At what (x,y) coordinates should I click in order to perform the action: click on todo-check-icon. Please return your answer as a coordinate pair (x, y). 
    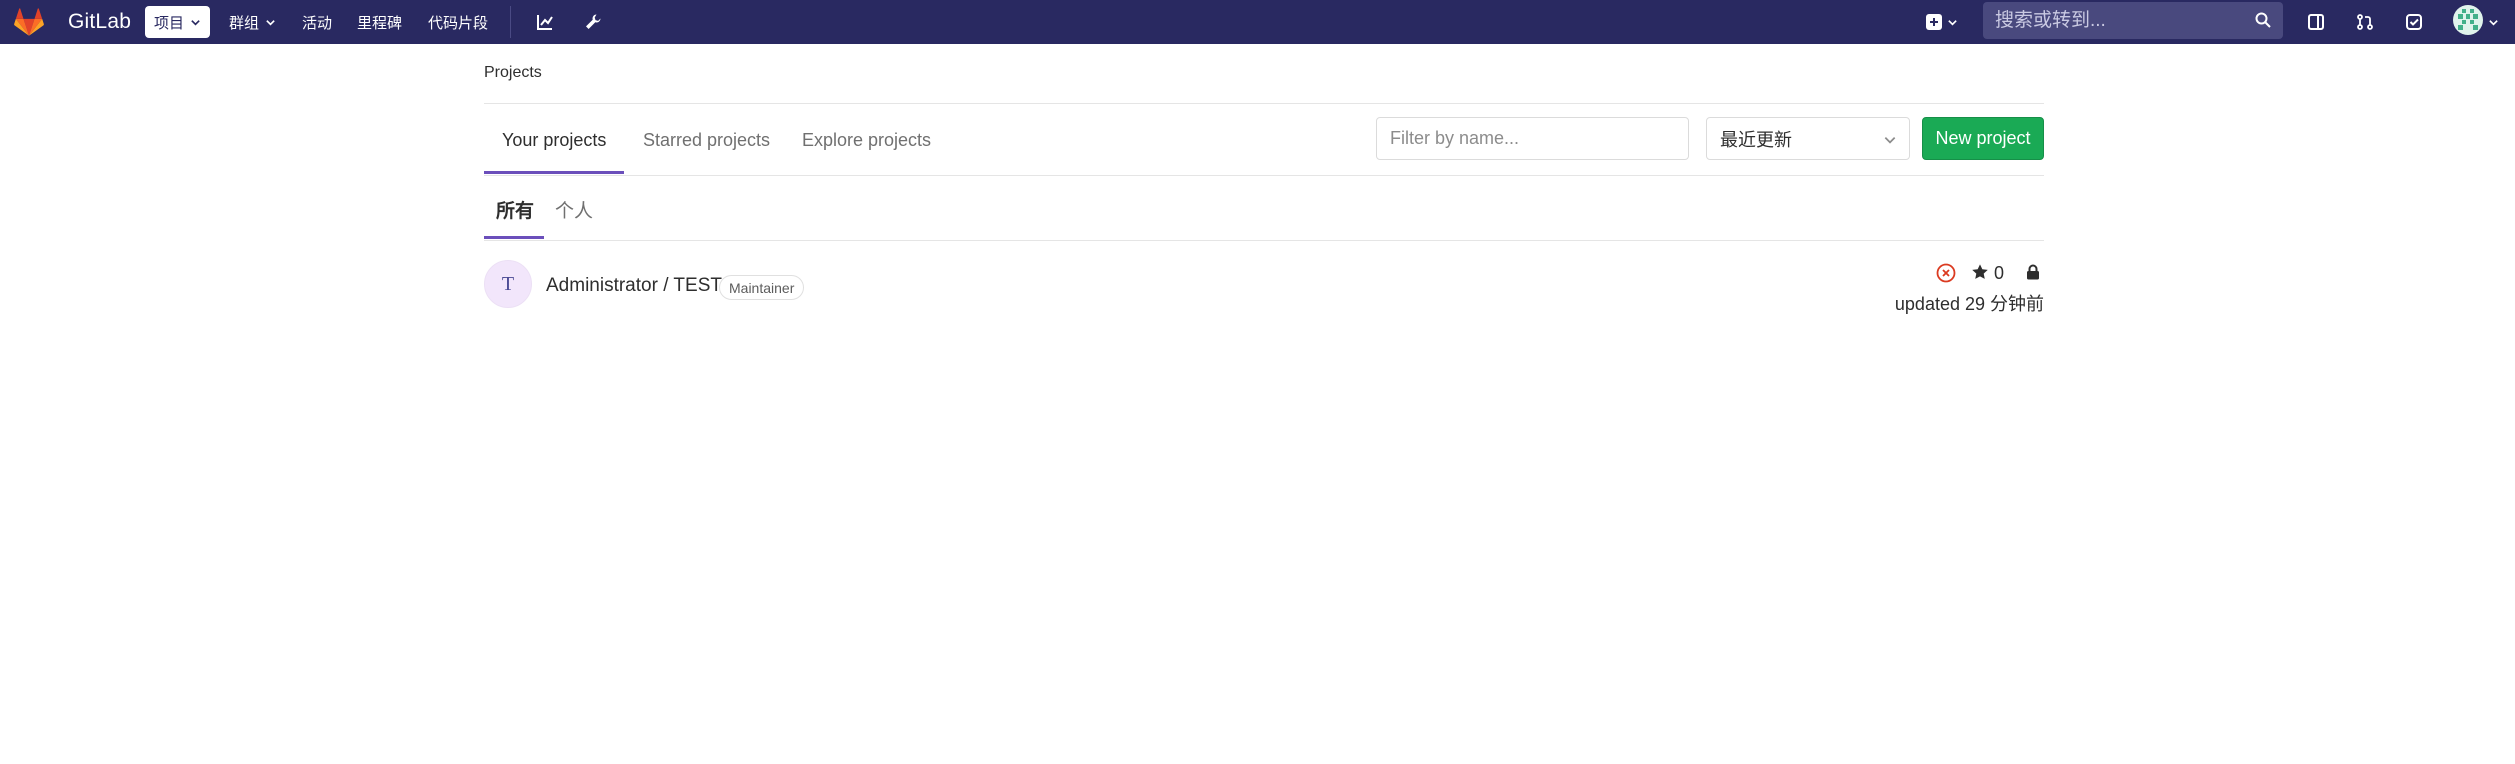
    Looking at the image, I should click on (2414, 22).